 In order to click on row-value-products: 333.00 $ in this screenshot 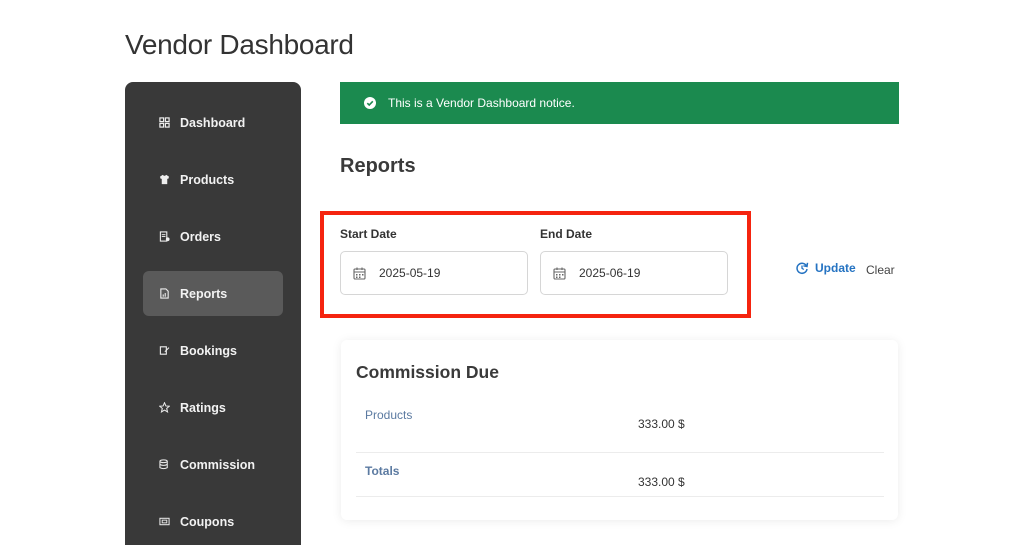, I will do `click(661, 424)`.